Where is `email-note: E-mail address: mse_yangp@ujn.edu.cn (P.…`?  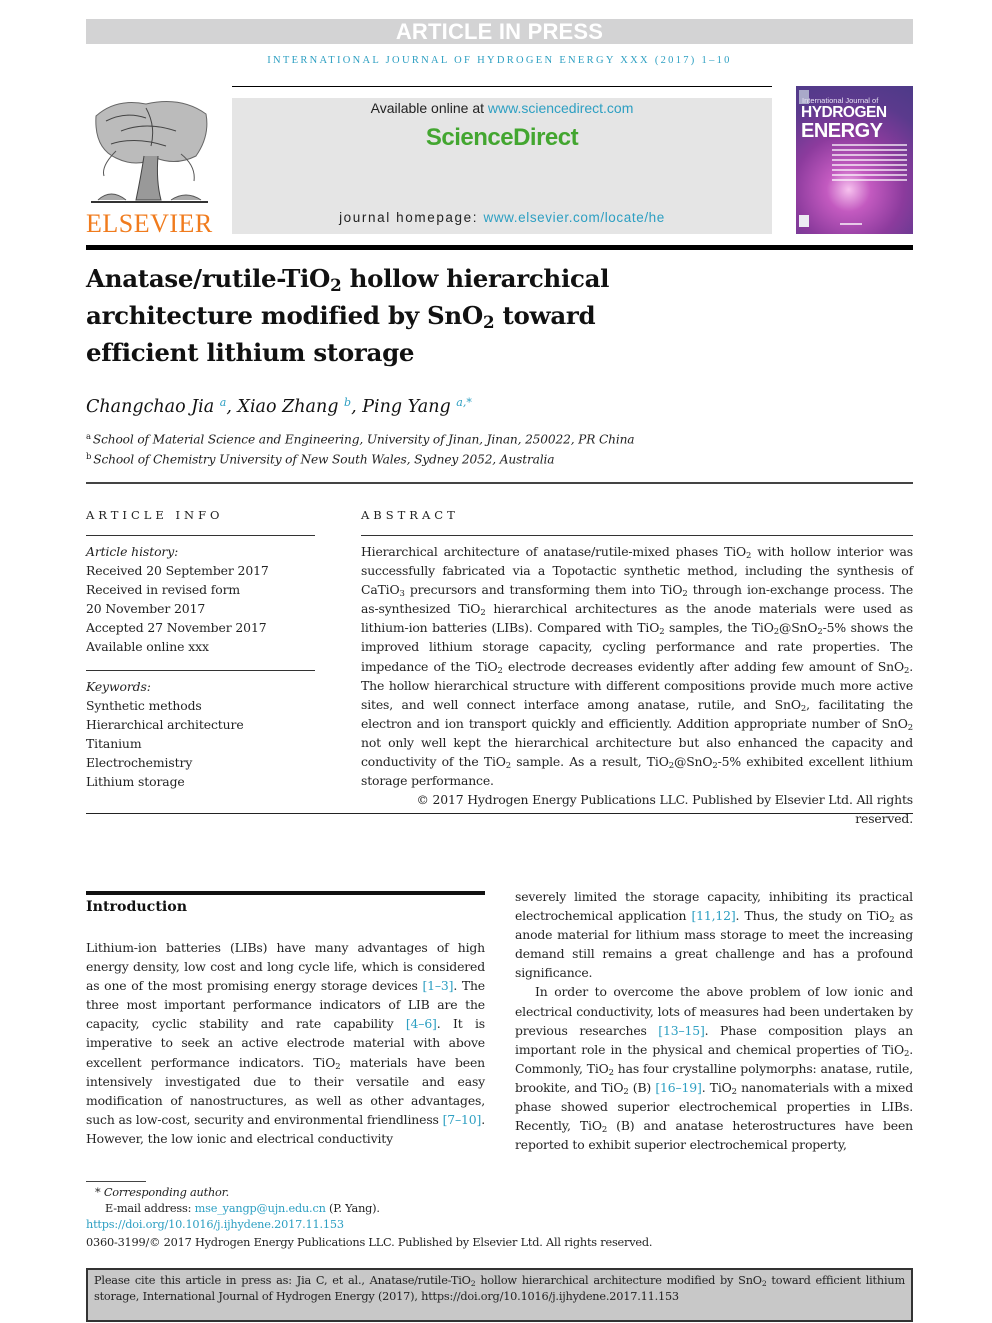 email-note: E-mail address: mse_yangp@ujn.edu.cn (P.… is located at coordinates (242, 1208).